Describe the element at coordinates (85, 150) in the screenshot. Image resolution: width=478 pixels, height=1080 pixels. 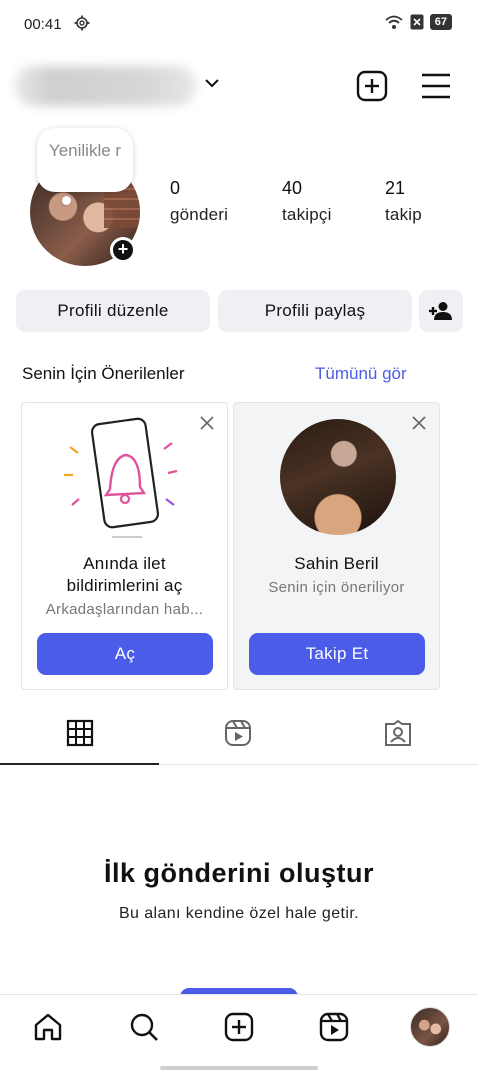
I see `note-text: Yenilikle r` at that location.